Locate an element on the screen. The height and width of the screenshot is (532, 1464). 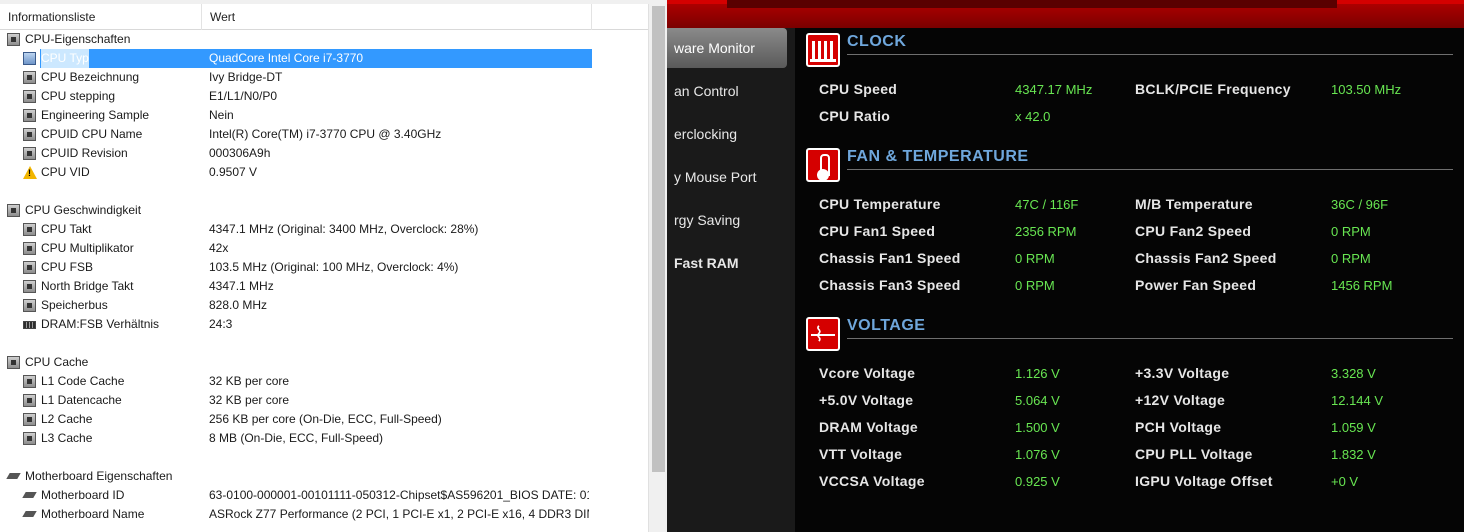
nav-item: y Mouse Port is located at coordinates (731, 177).